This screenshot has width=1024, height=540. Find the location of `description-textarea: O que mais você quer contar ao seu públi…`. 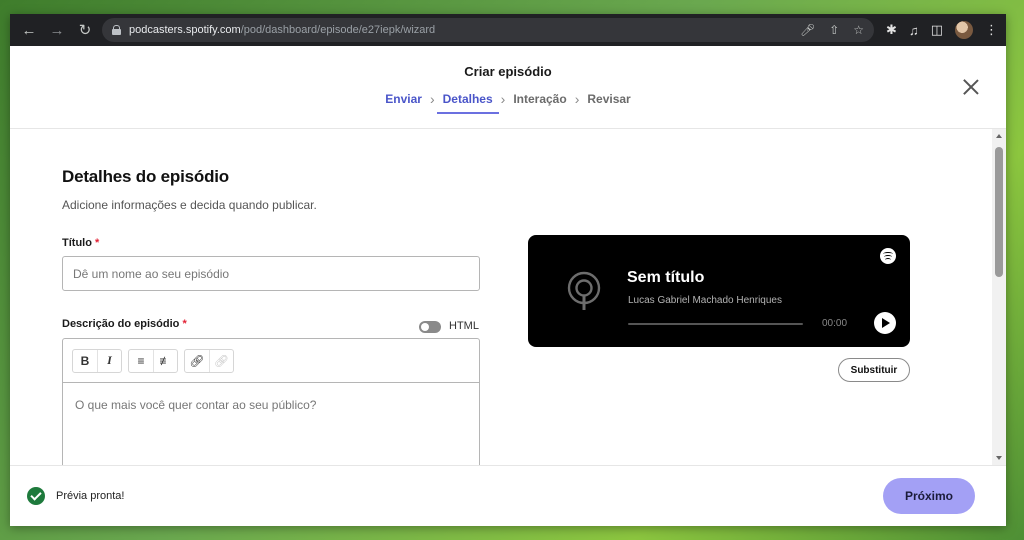

description-textarea: O que mais você quer contar ao seu públi… is located at coordinates (271, 405).